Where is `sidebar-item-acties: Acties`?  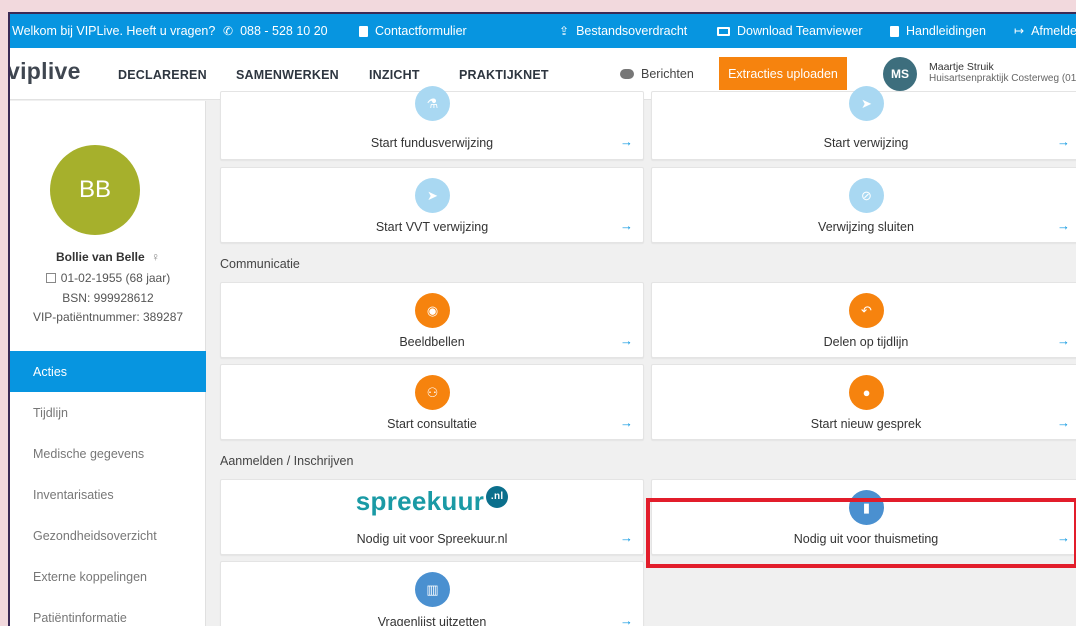
sidebar-item-acties: Acties is located at coordinates (108, 371).